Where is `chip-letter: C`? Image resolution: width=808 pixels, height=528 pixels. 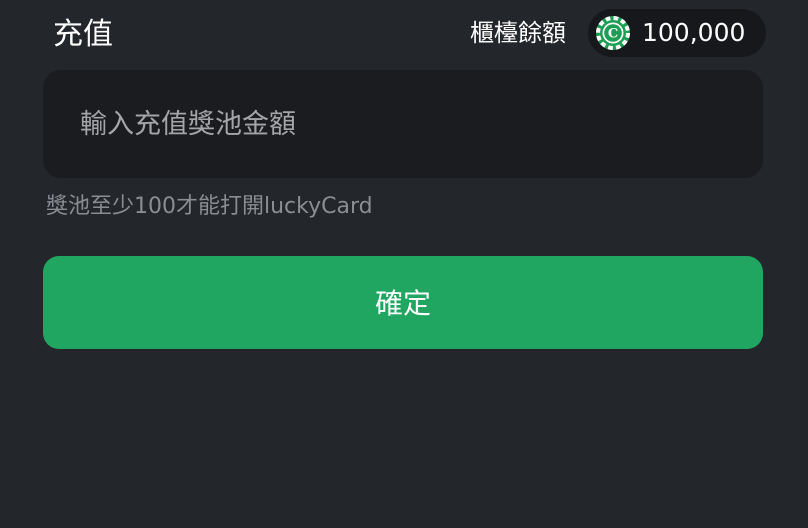 chip-letter: C is located at coordinates (613, 34).